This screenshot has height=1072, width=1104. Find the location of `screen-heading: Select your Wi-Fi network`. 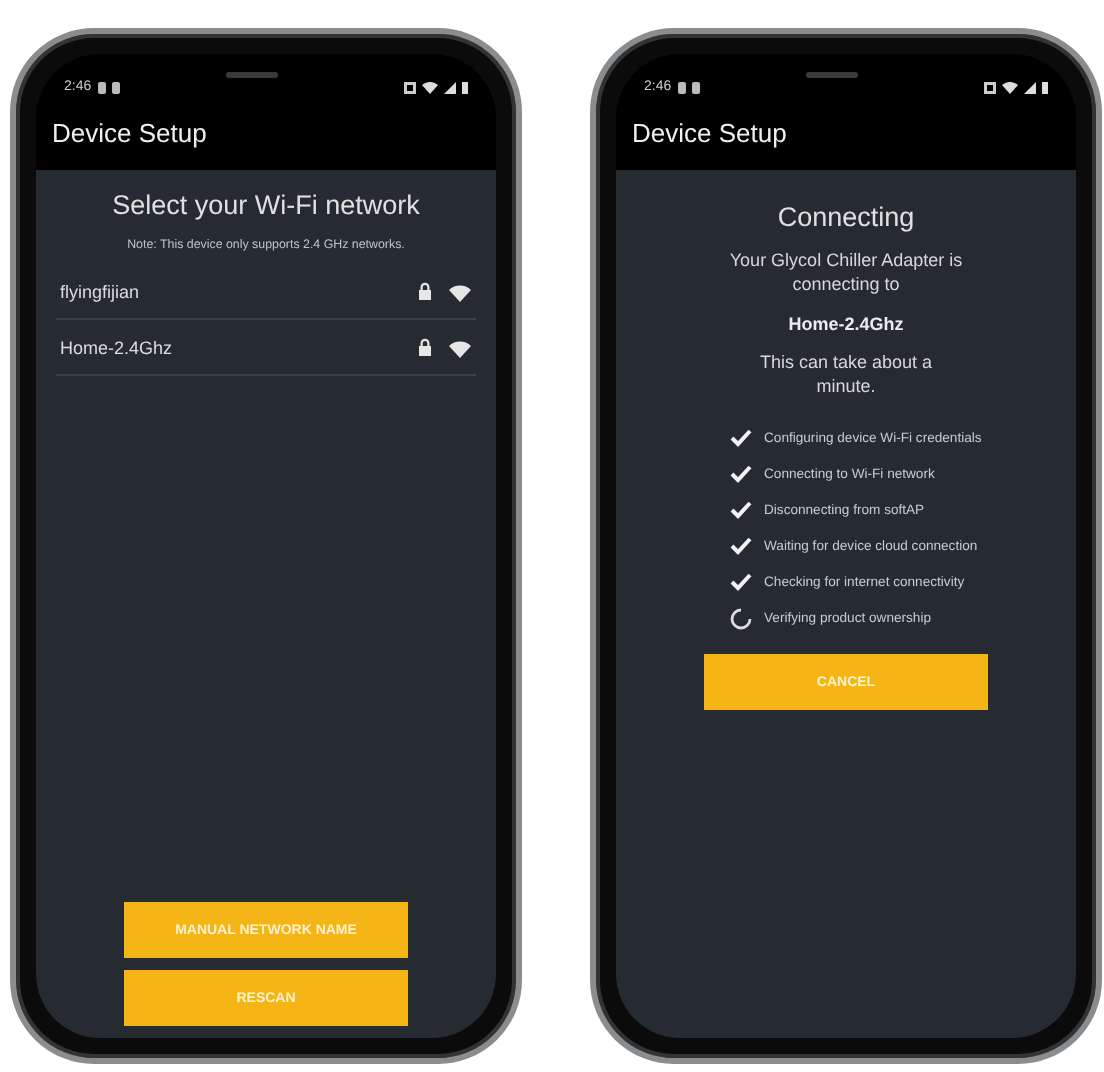

screen-heading: Select your Wi-Fi network is located at coordinates (266, 205).